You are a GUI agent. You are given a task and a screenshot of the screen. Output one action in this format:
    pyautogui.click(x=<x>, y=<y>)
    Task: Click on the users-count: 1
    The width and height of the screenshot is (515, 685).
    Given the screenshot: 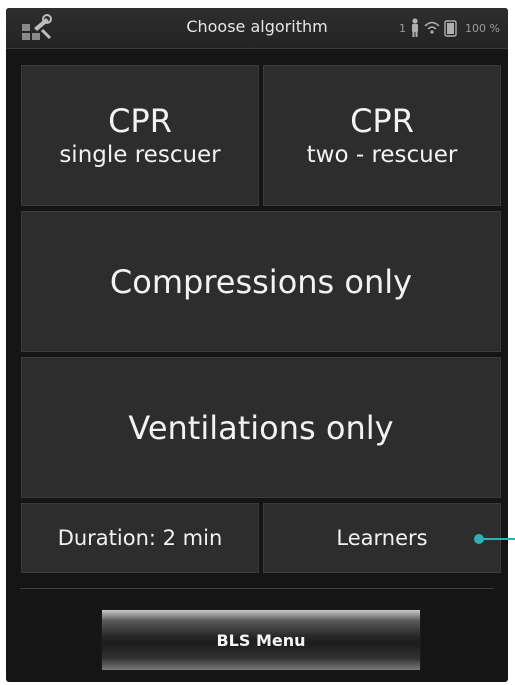 What is the action you would take?
    pyautogui.click(x=403, y=28)
    